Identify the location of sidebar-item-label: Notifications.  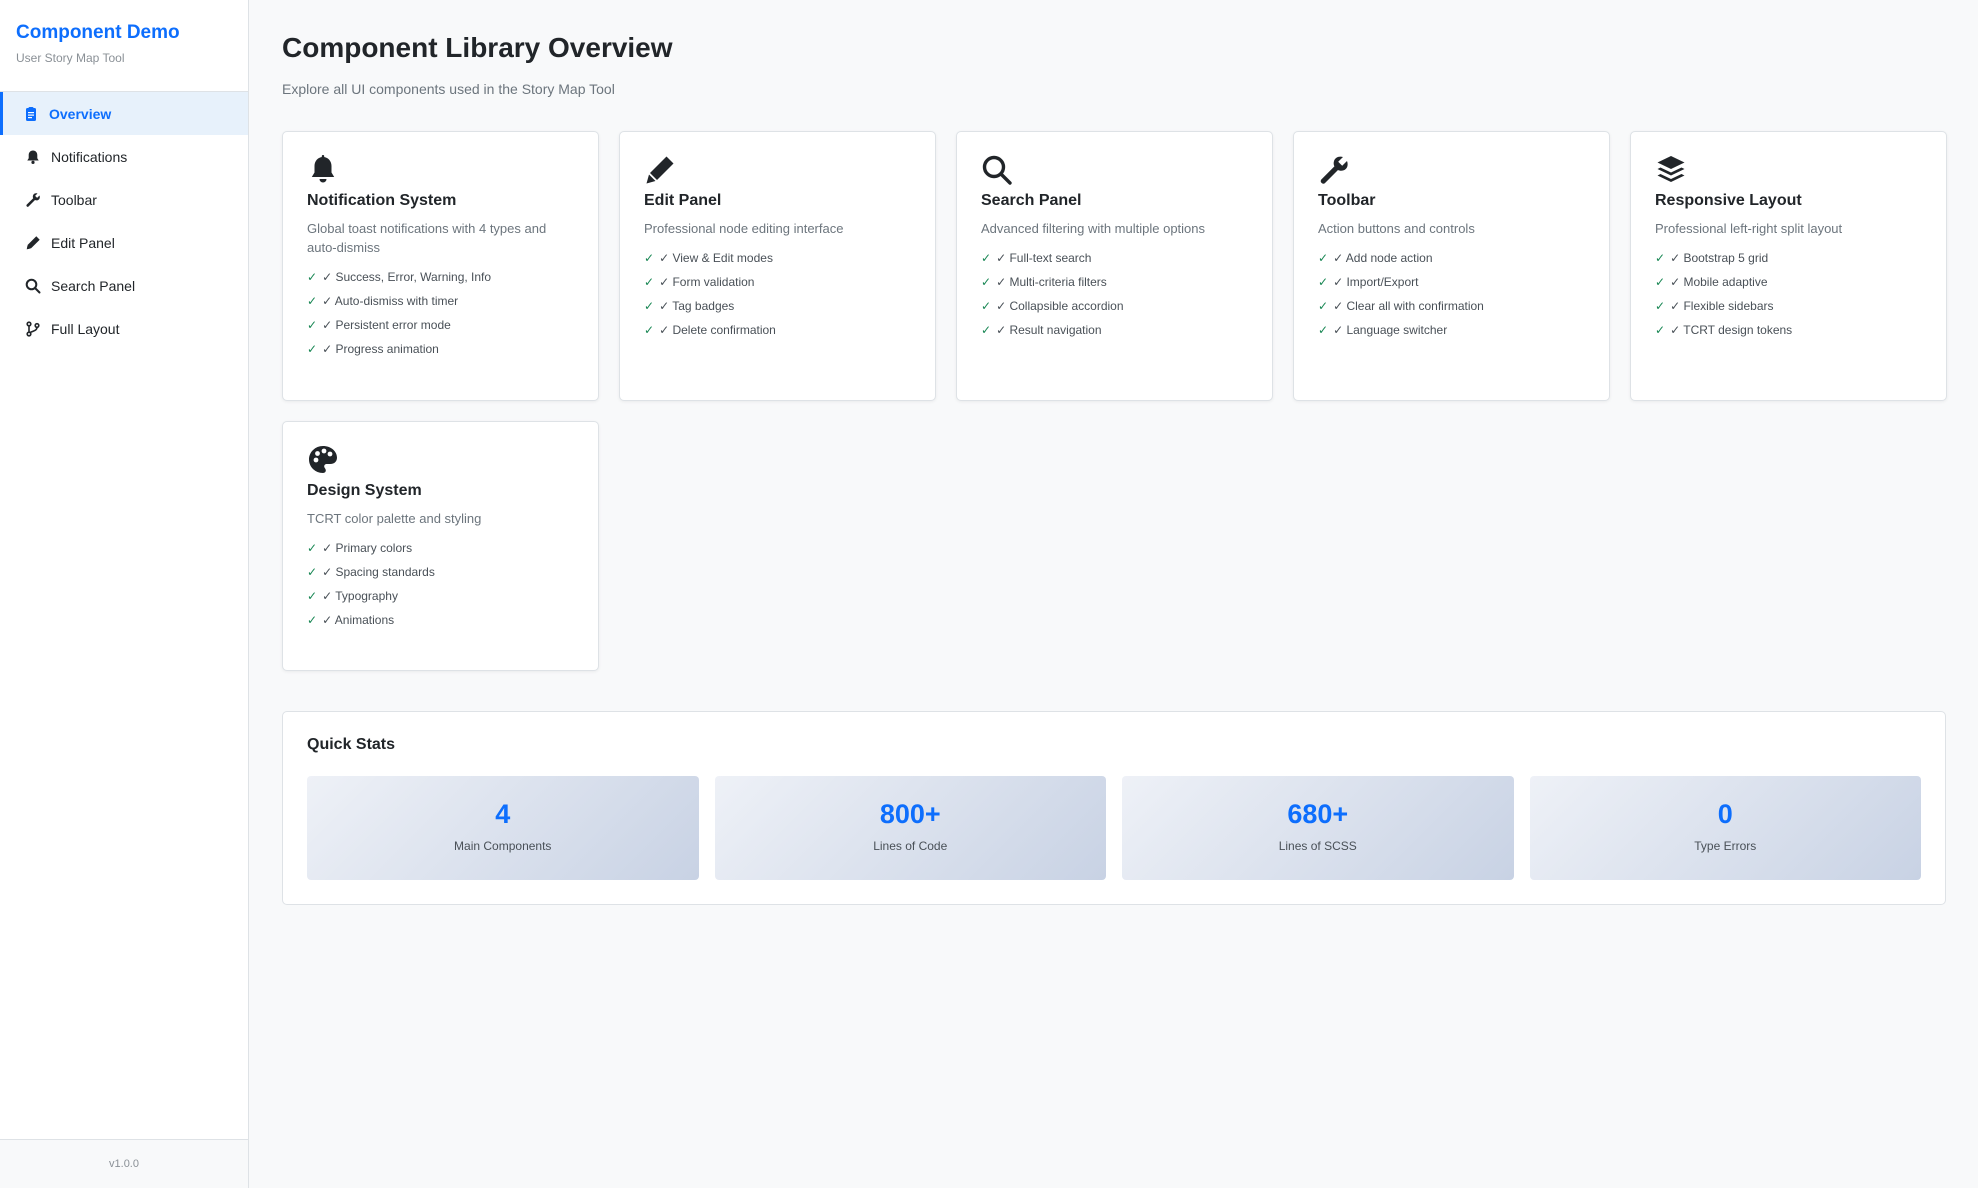
(89, 156).